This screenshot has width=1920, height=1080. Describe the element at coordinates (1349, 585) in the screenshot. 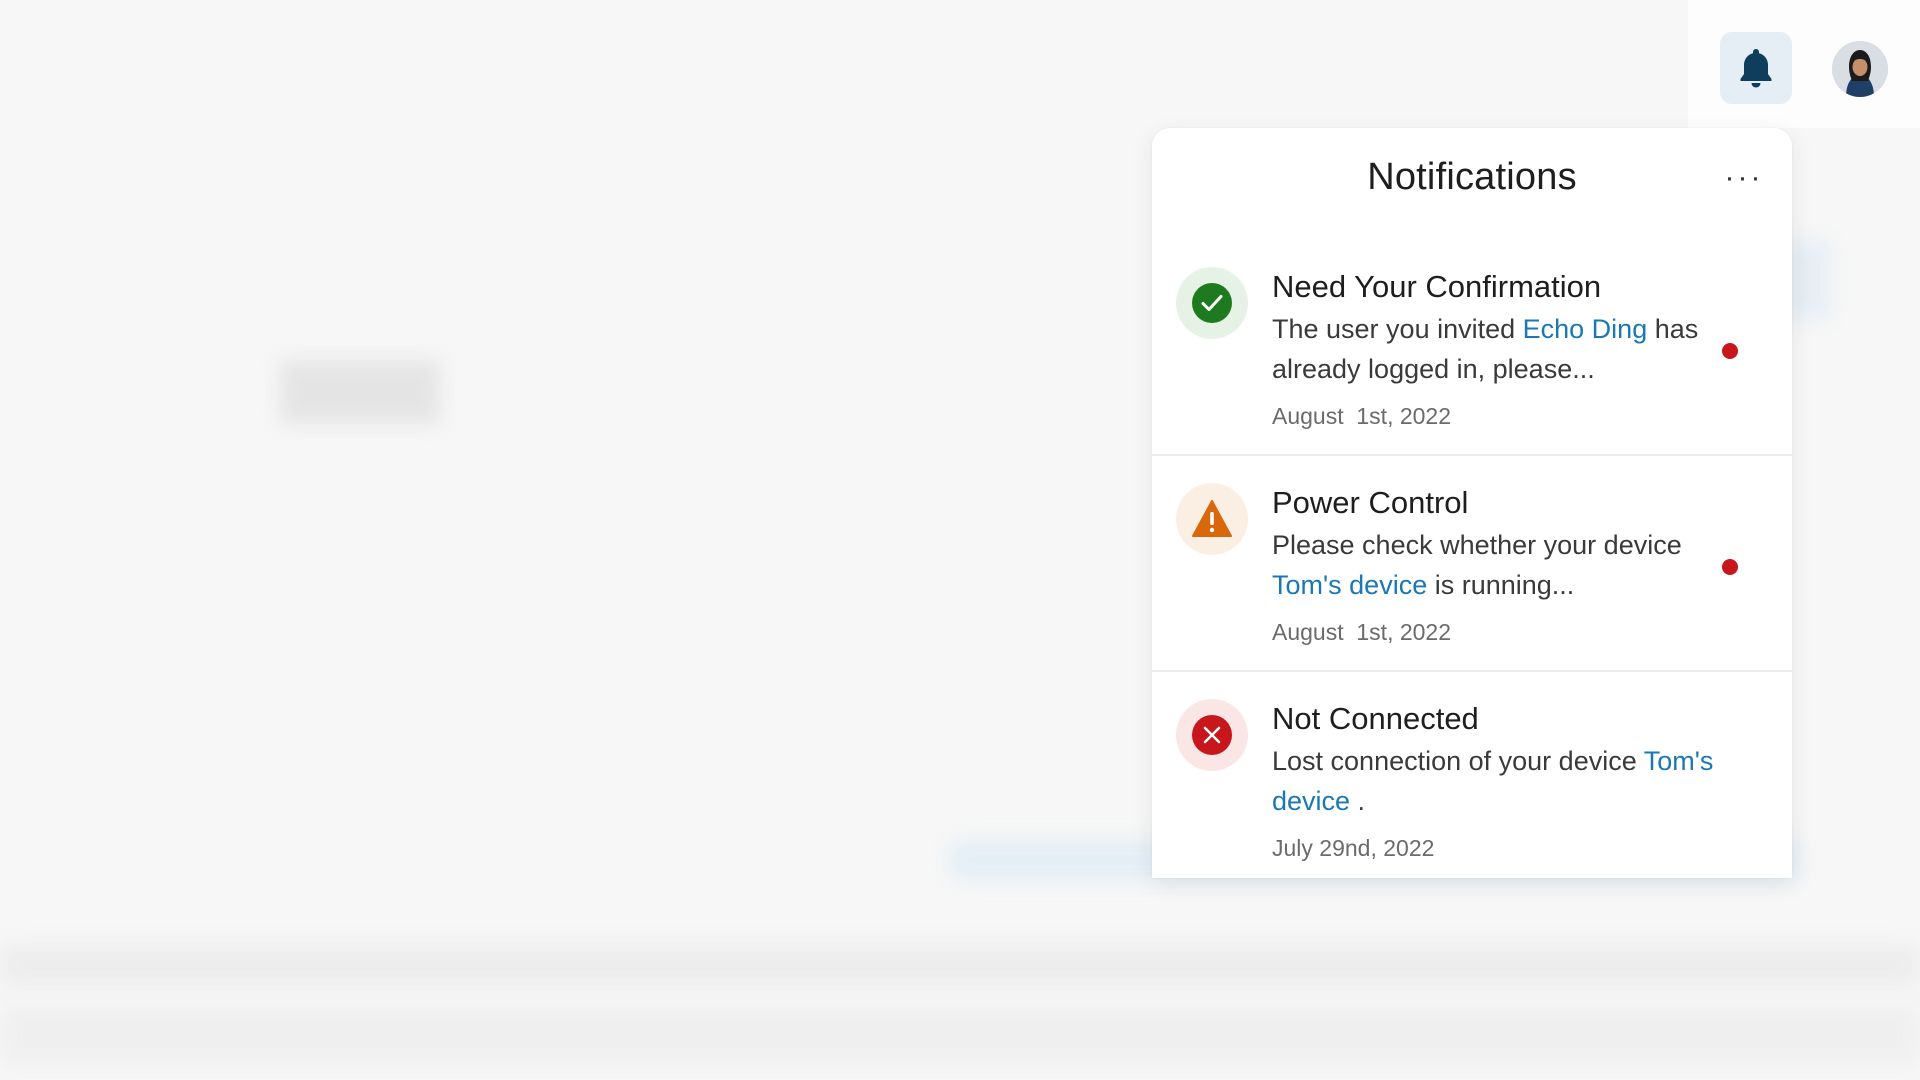

I see `notification-link: Tom's device` at that location.